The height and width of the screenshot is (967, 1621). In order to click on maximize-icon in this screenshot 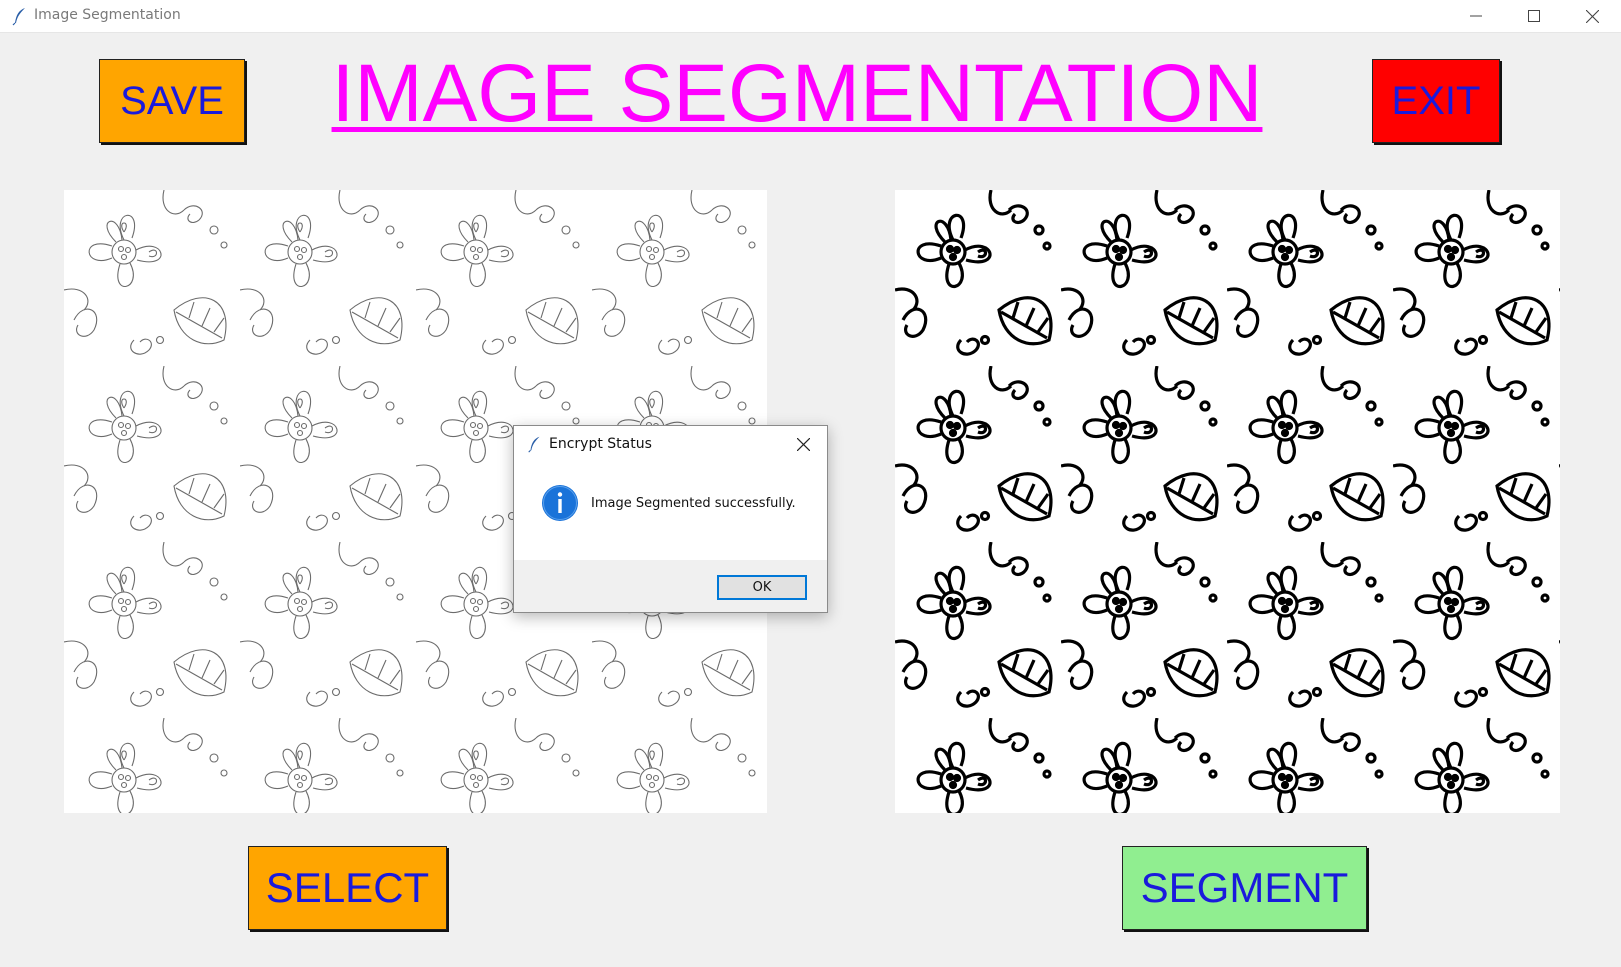, I will do `click(1534, 16)`.